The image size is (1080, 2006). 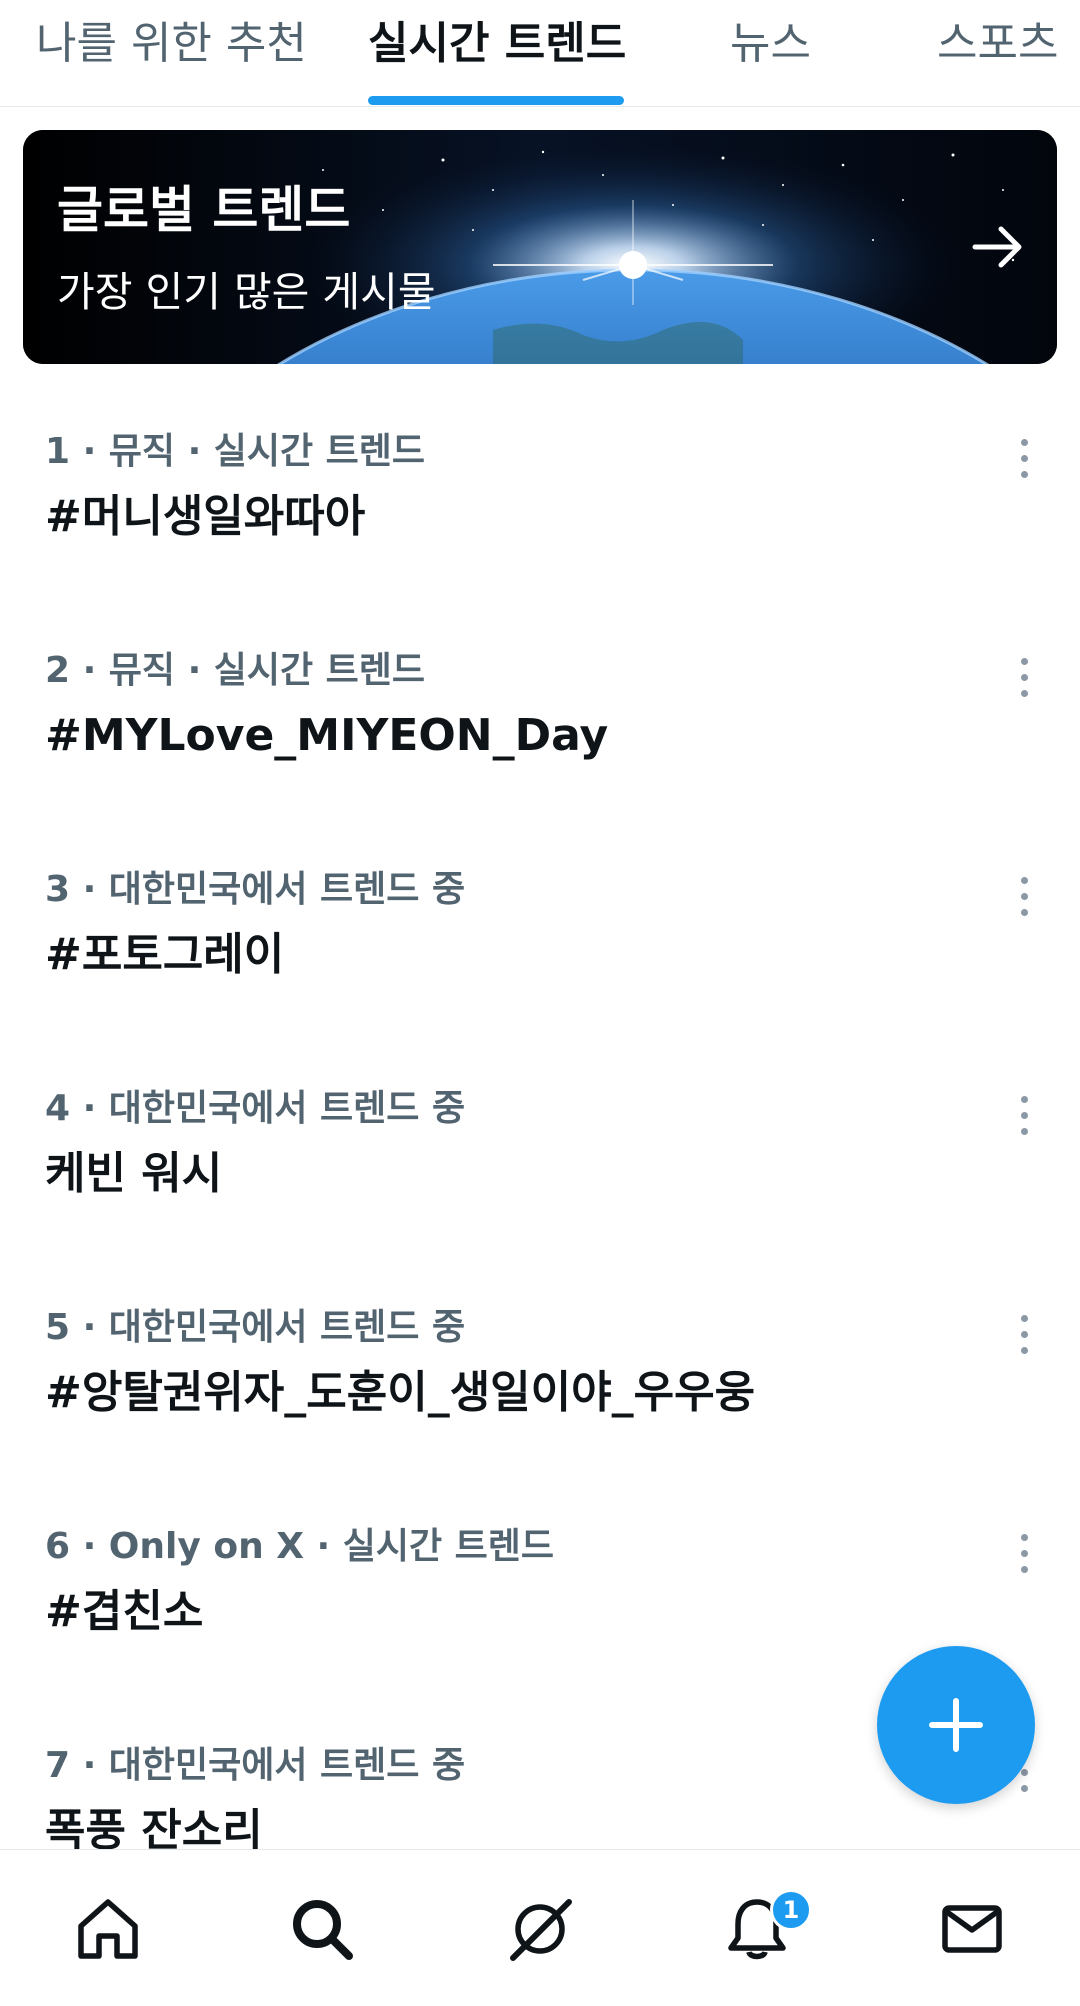 What do you see at coordinates (205, 516) in the screenshot?
I see `trend-title: #머니생일와따아` at bounding box center [205, 516].